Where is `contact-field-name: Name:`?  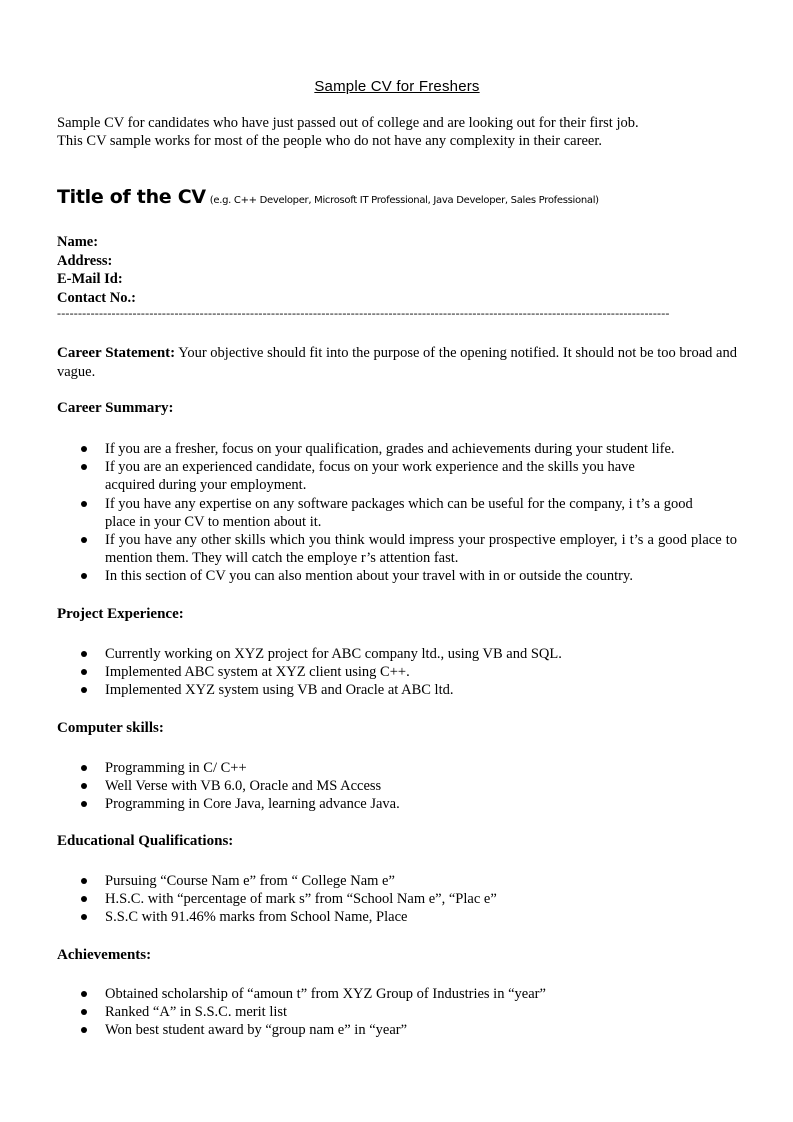 contact-field-name: Name: is located at coordinates (78, 242).